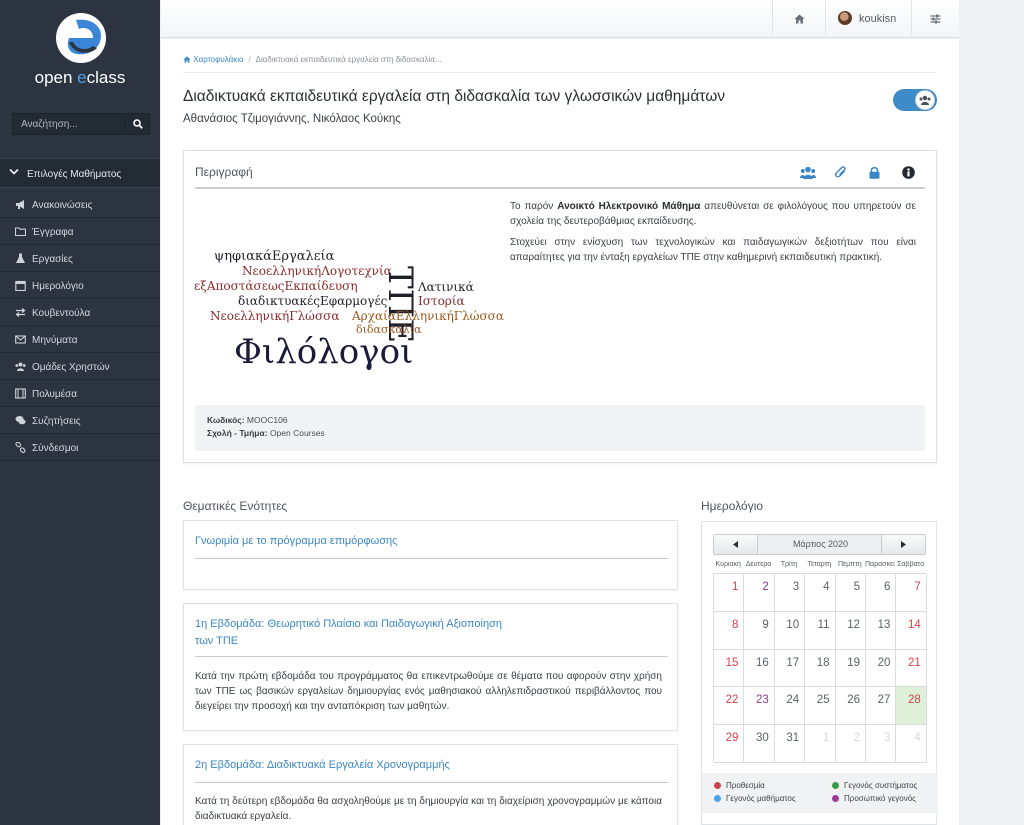 The height and width of the screenshot is (825, 1024). What do you see at coordinates (789, 564) in the screenshot?
I see `weekday-label: Τρίτη` at bounding box center [789, 564].